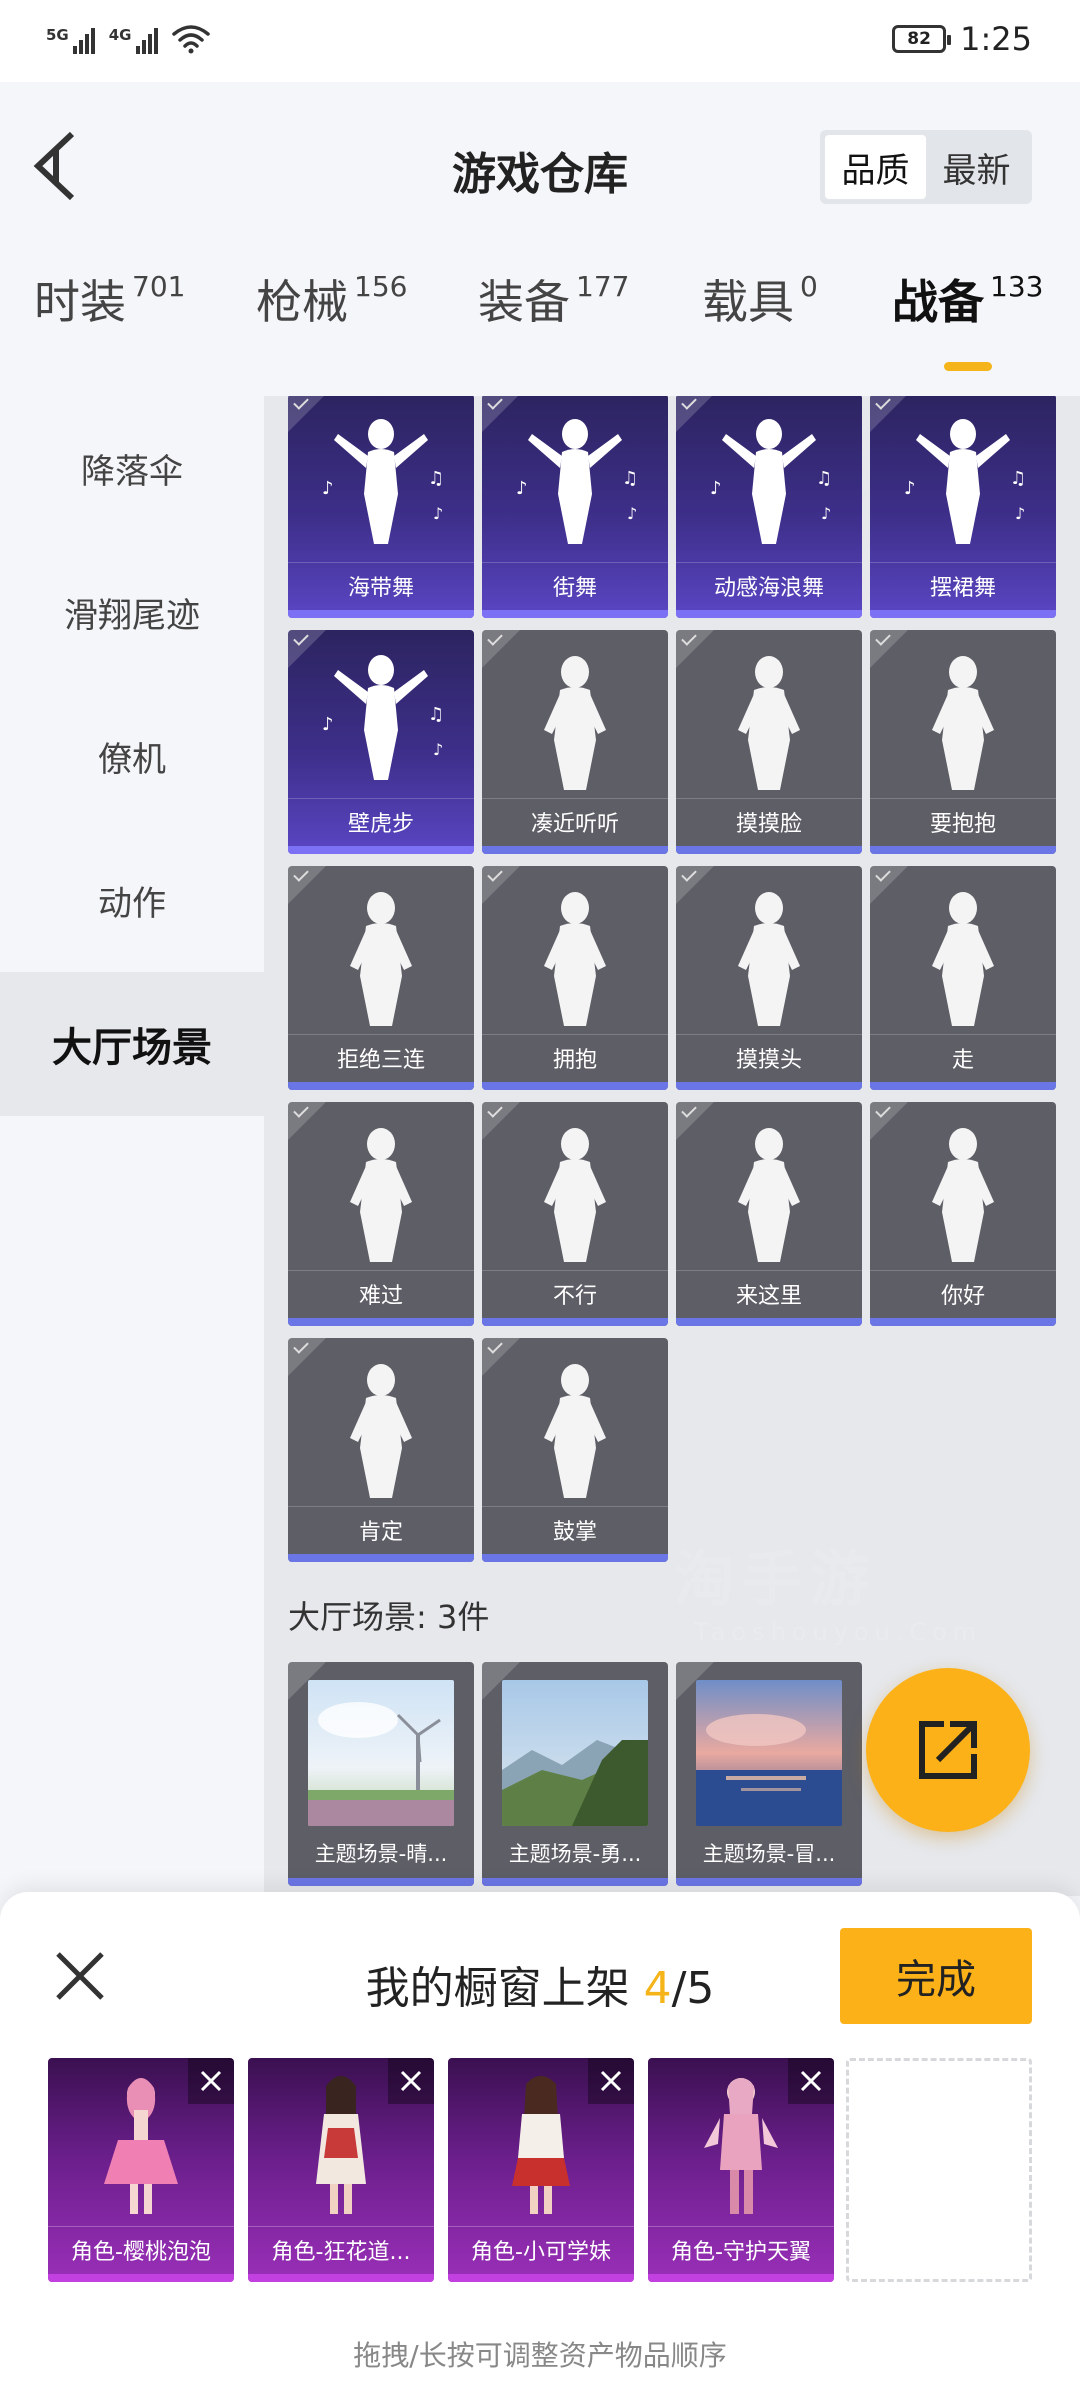  I want to click on tab-count: 156, so click(381, 286).